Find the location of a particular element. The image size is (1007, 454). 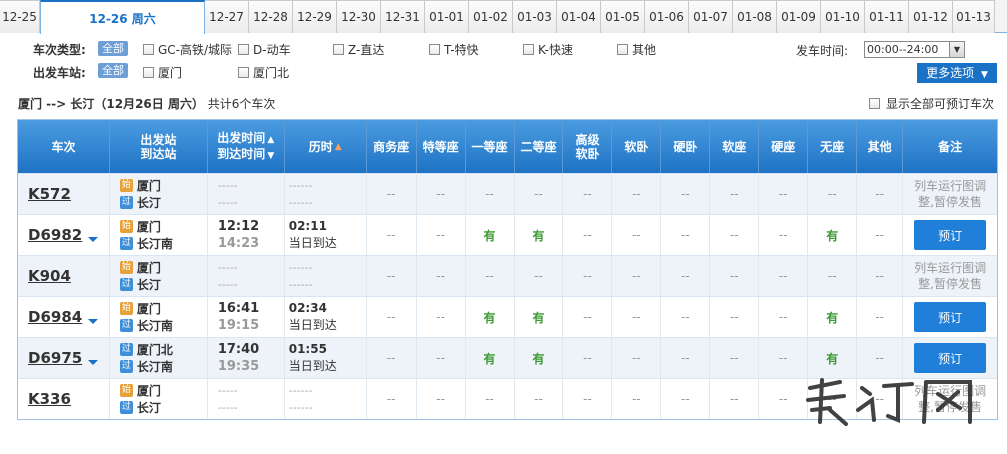

depart-station-all-button: 全部 is located at coordinates (113, 70).